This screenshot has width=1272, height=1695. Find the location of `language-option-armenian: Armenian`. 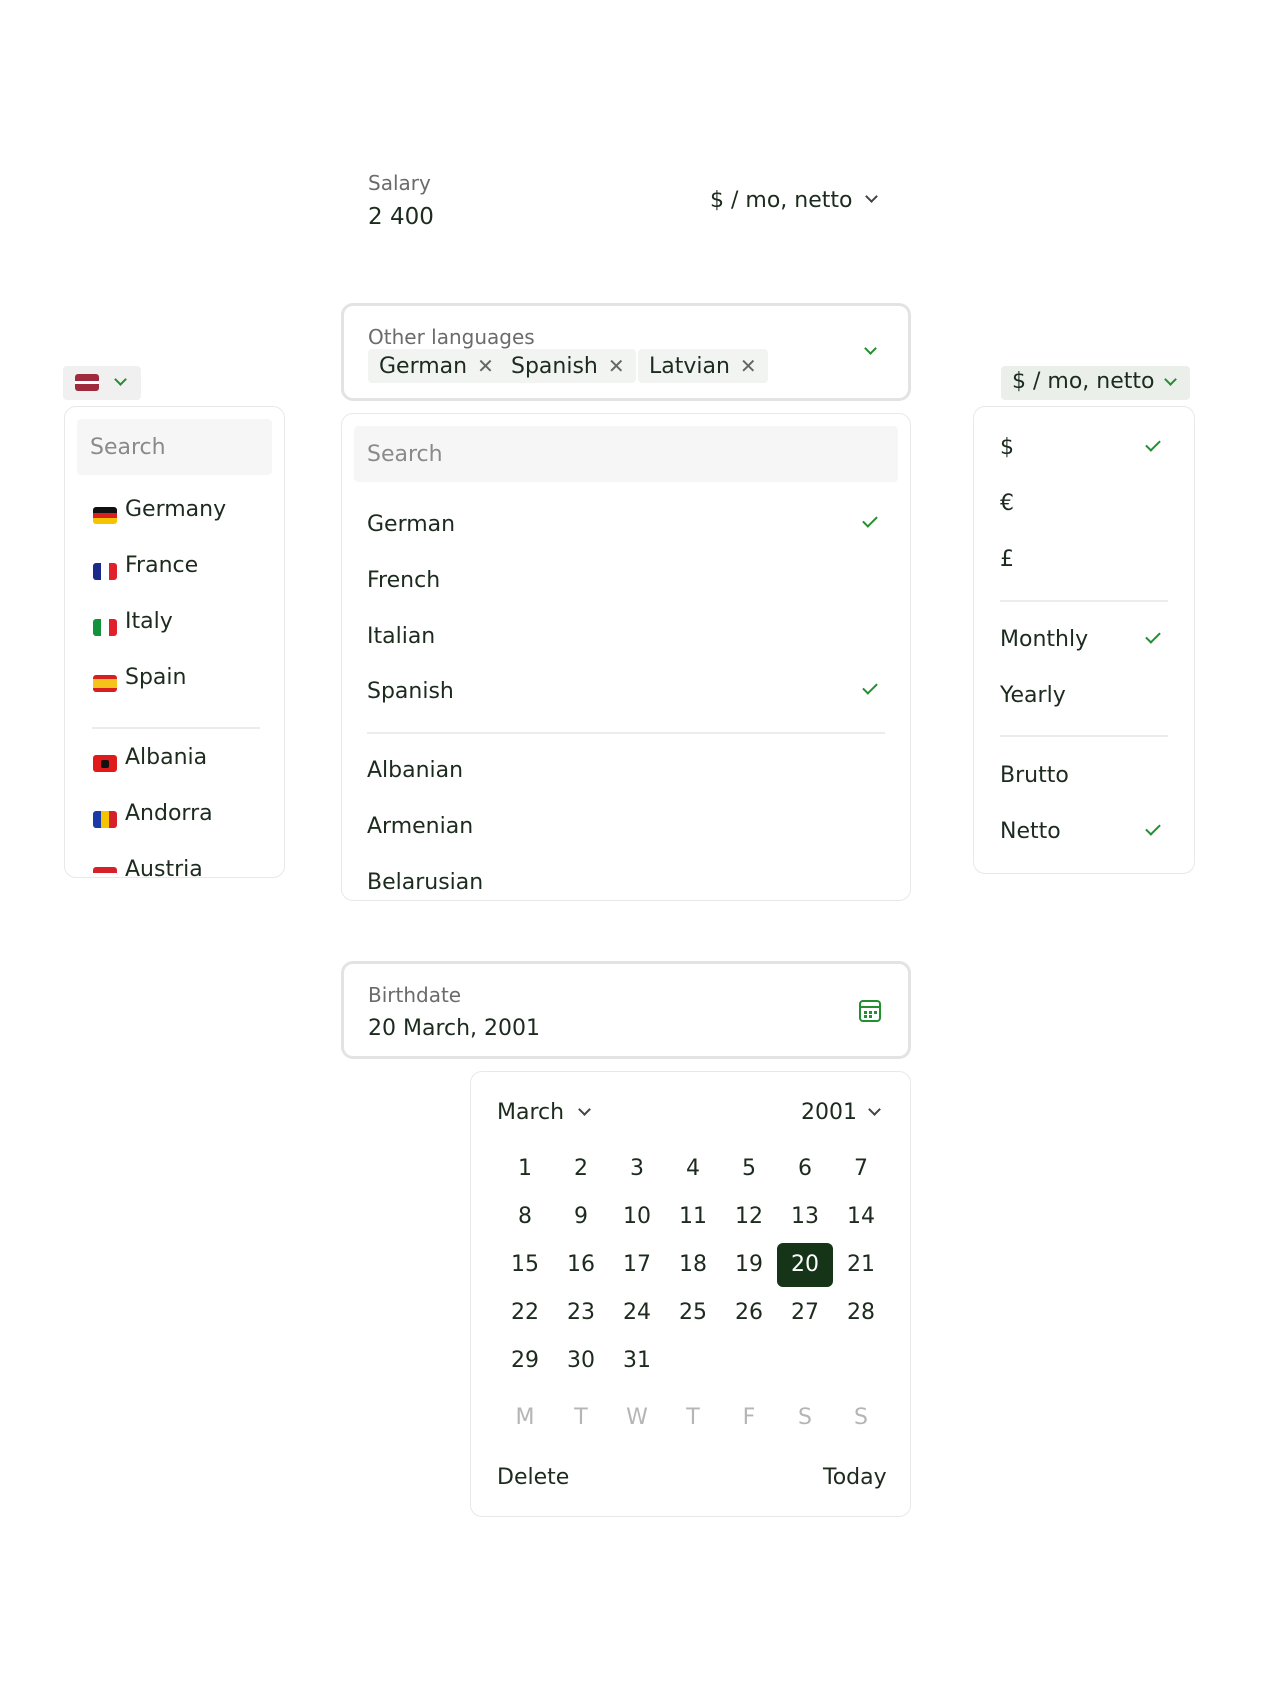

language-option-armenian: Armenian is located at coordinates (420, 826).